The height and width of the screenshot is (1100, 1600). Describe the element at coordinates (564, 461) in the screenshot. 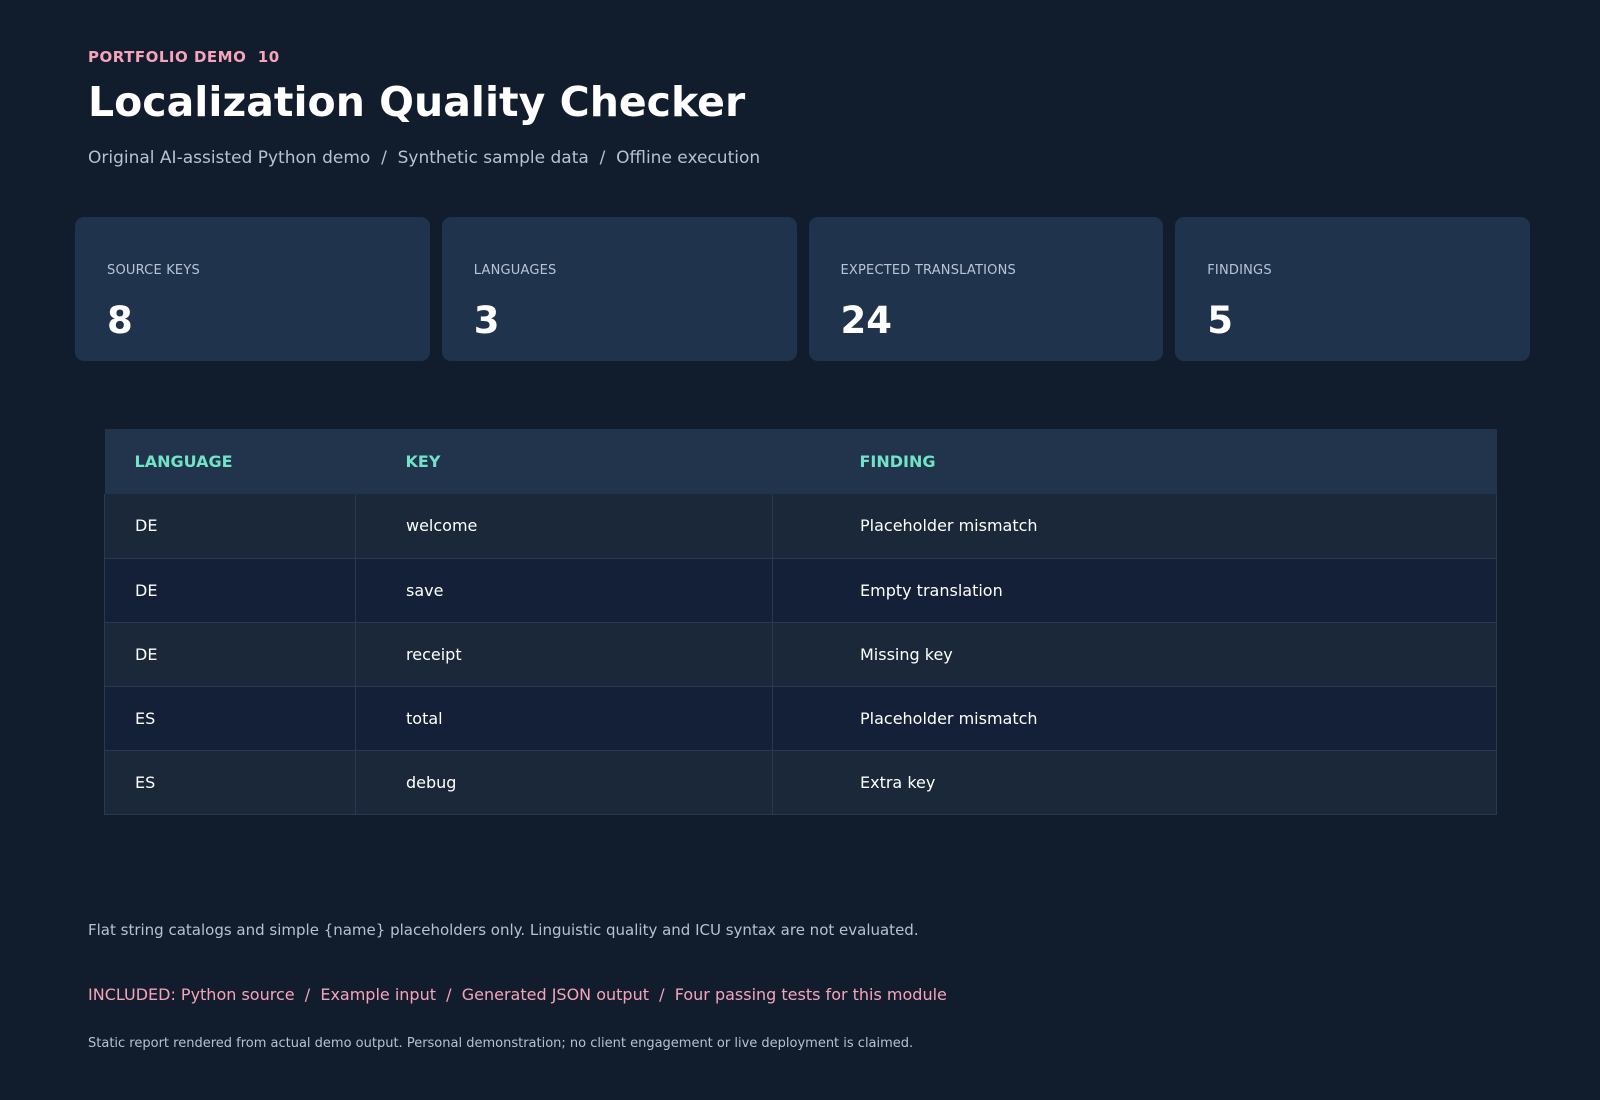

I see `column-header-key: KEY` at that location.